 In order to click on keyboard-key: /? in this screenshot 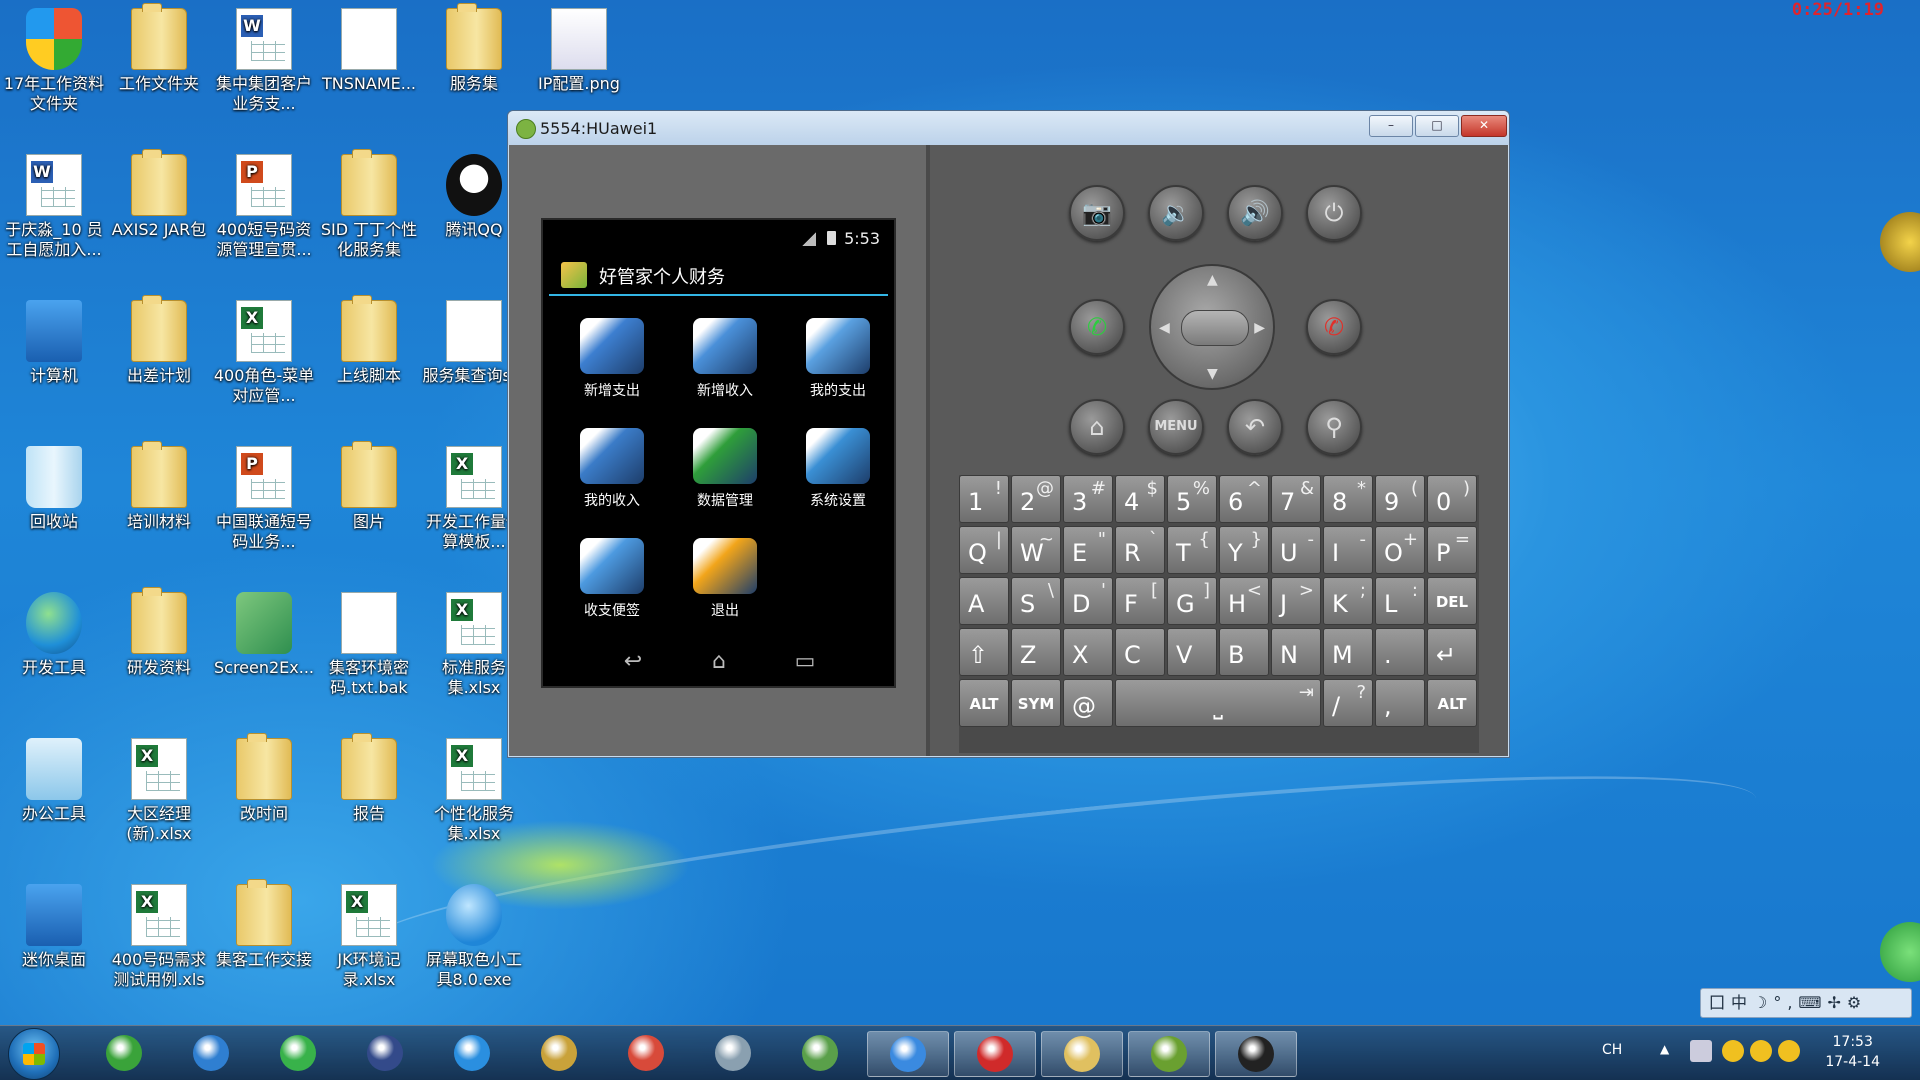, I will do `click(1348, 703)`.